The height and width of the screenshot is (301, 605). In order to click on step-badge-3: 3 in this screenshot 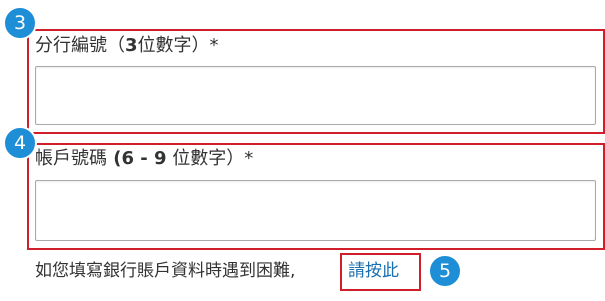, I will do `click(20, 23)`.